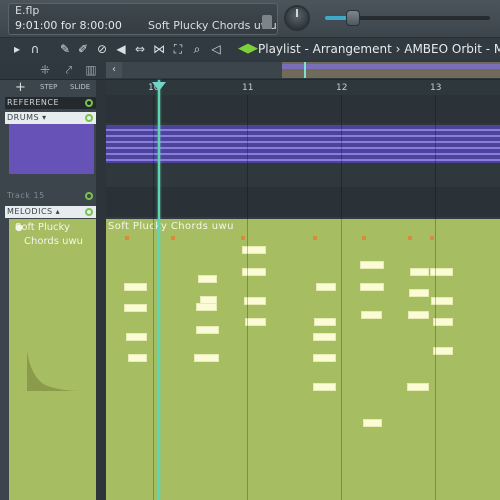 Image resolution: width=500 pixels, height=500 pixels. Describe the element at coordinates (53, 371) in the screenshot. I see `envelope-preview-icon` at that location.